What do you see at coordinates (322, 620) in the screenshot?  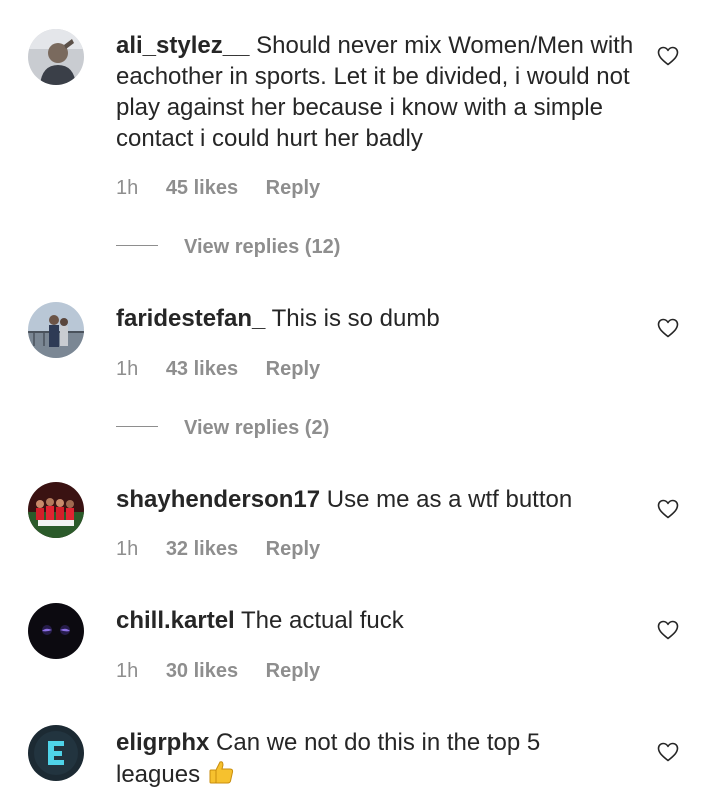 I see `comment-body: The actual fuck` at bounding box center [322, 620].